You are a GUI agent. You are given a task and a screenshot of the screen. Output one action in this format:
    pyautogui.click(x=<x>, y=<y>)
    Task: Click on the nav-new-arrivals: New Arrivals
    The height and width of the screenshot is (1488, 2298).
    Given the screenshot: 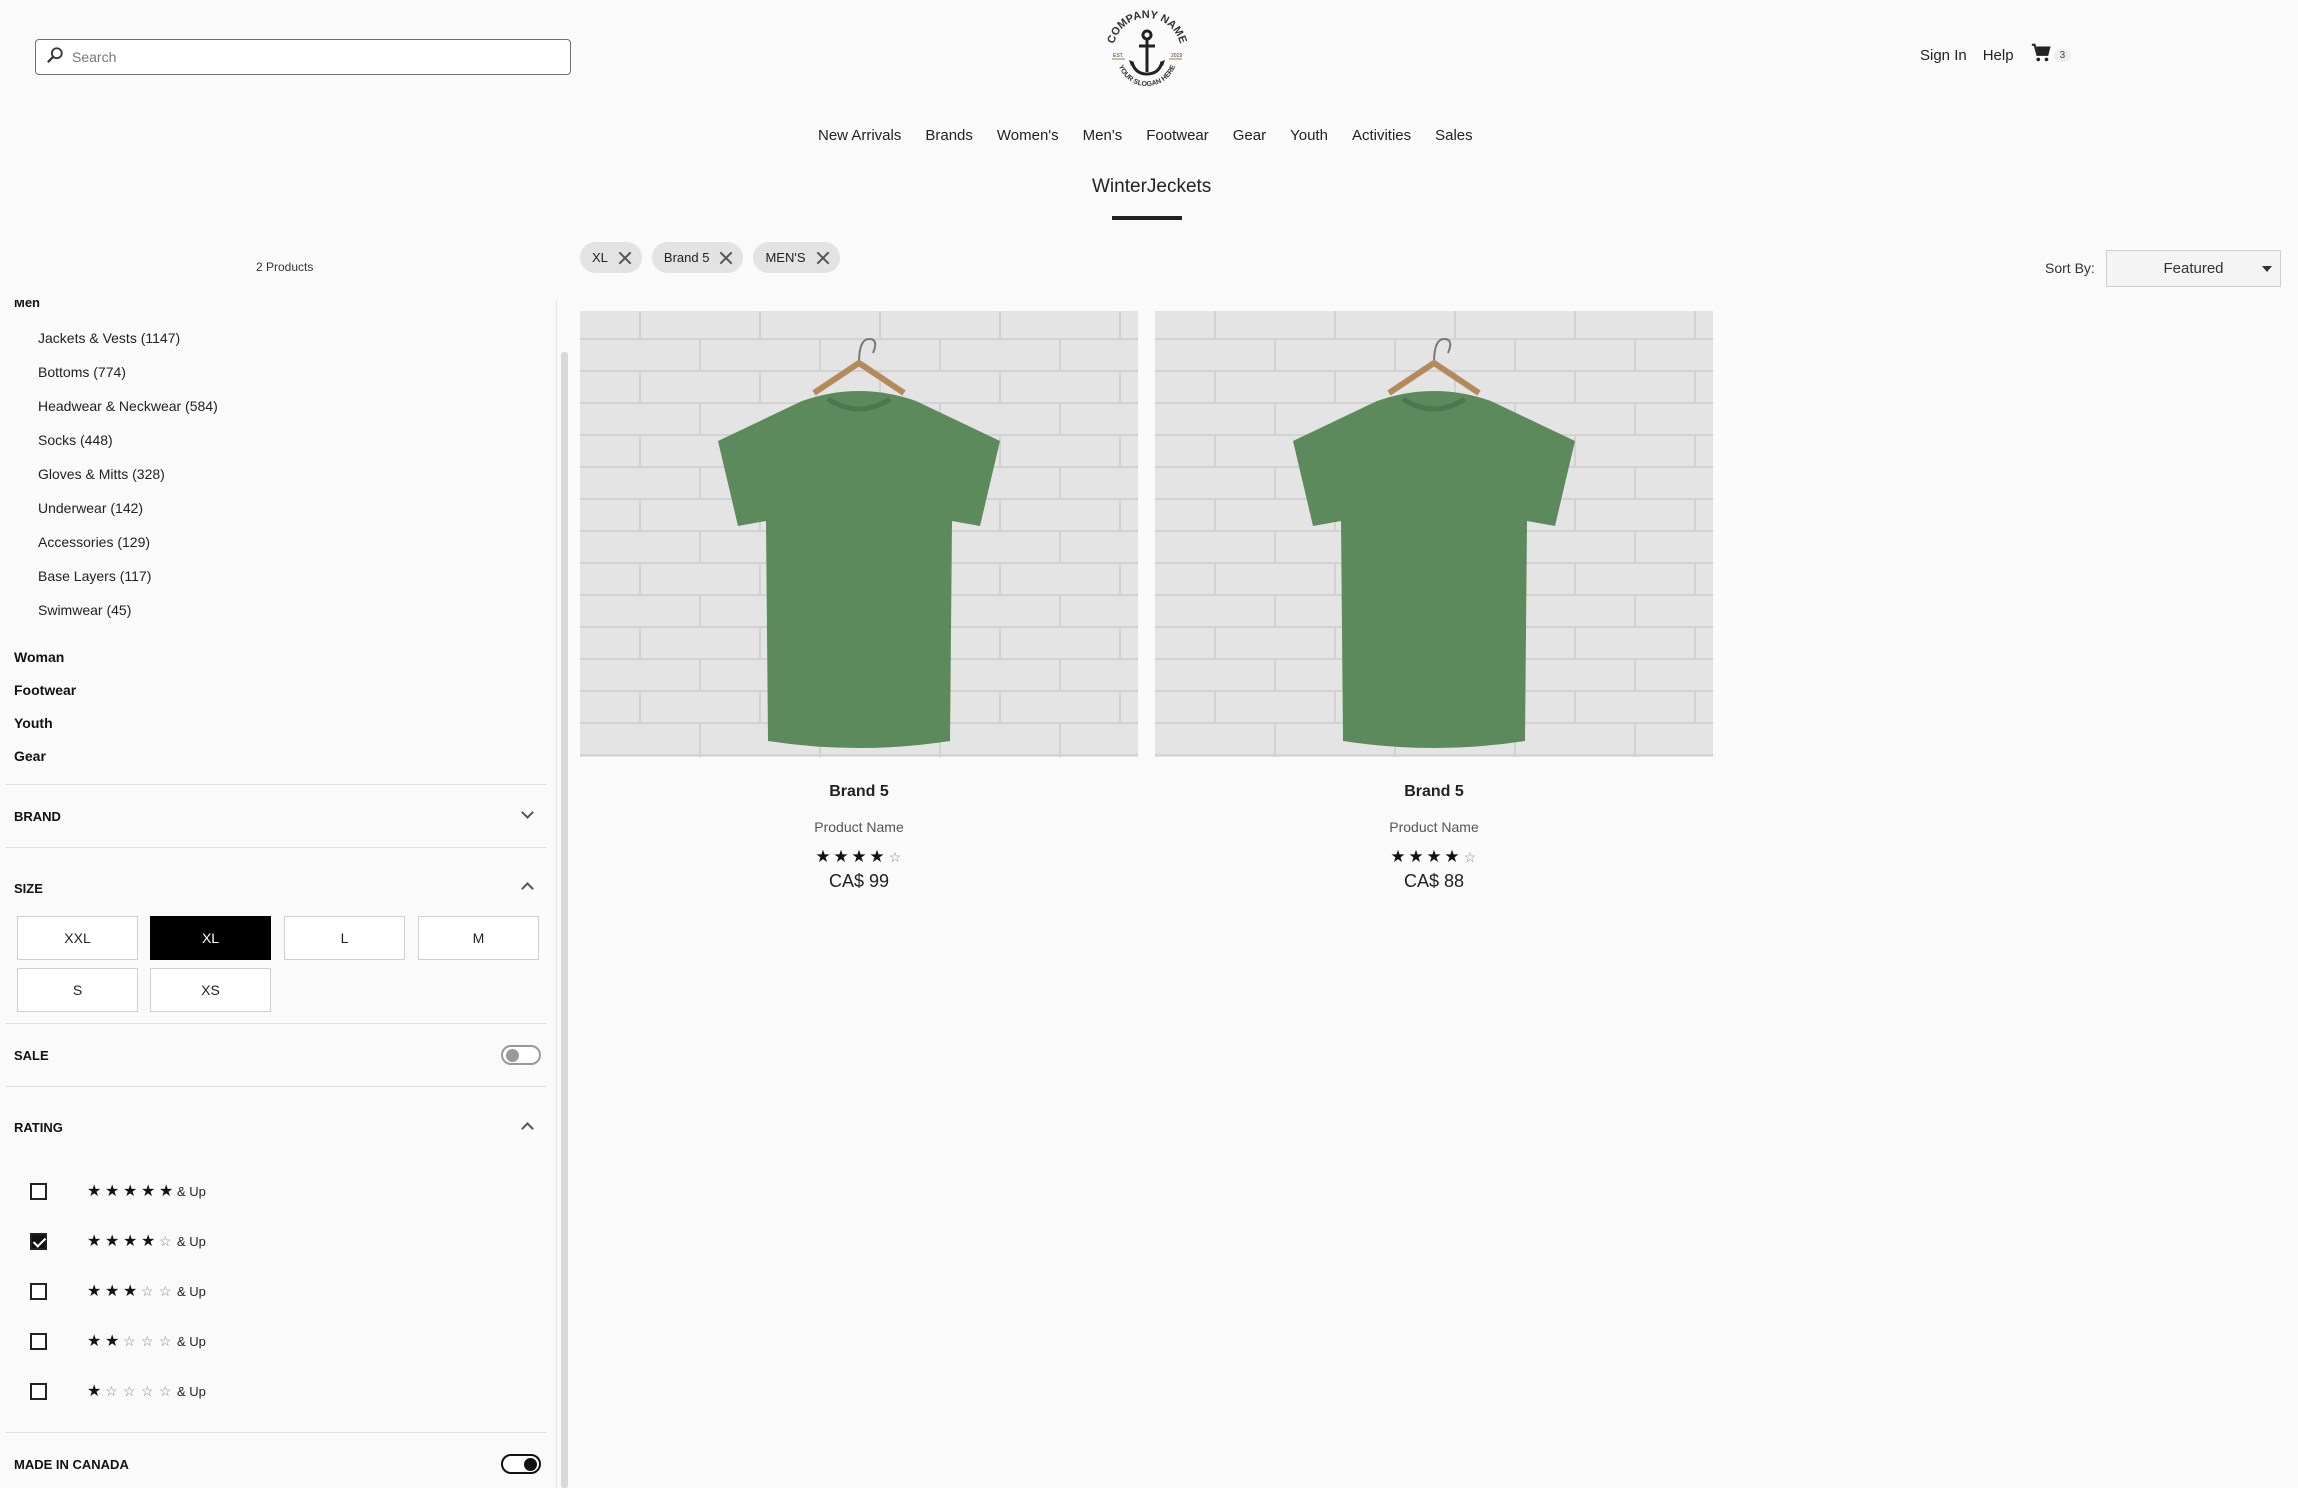 What is the action you would take?
    pyautogui.click(x=859, y=135)
    